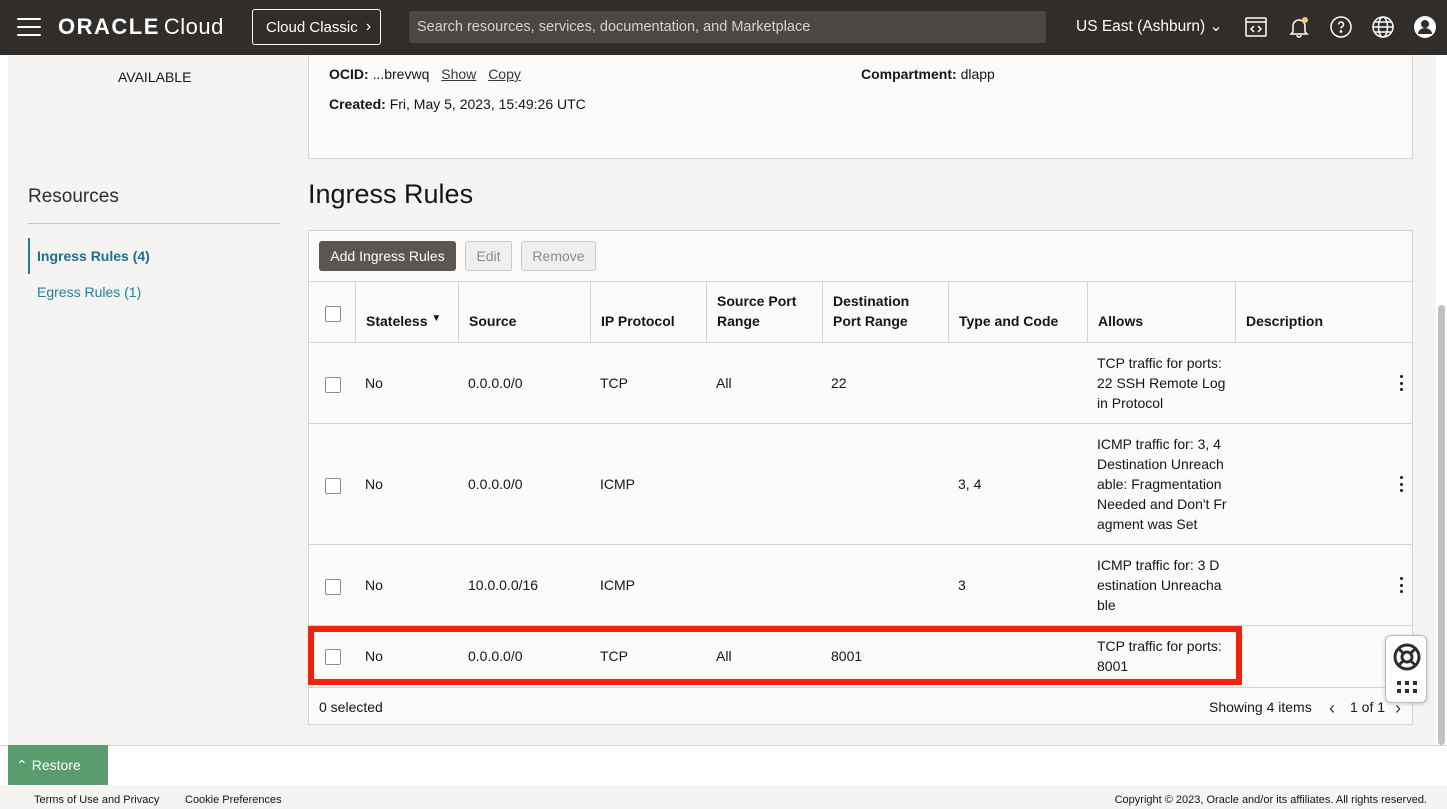  I want to click on selected-count: 0 selected, so click(351, 707).